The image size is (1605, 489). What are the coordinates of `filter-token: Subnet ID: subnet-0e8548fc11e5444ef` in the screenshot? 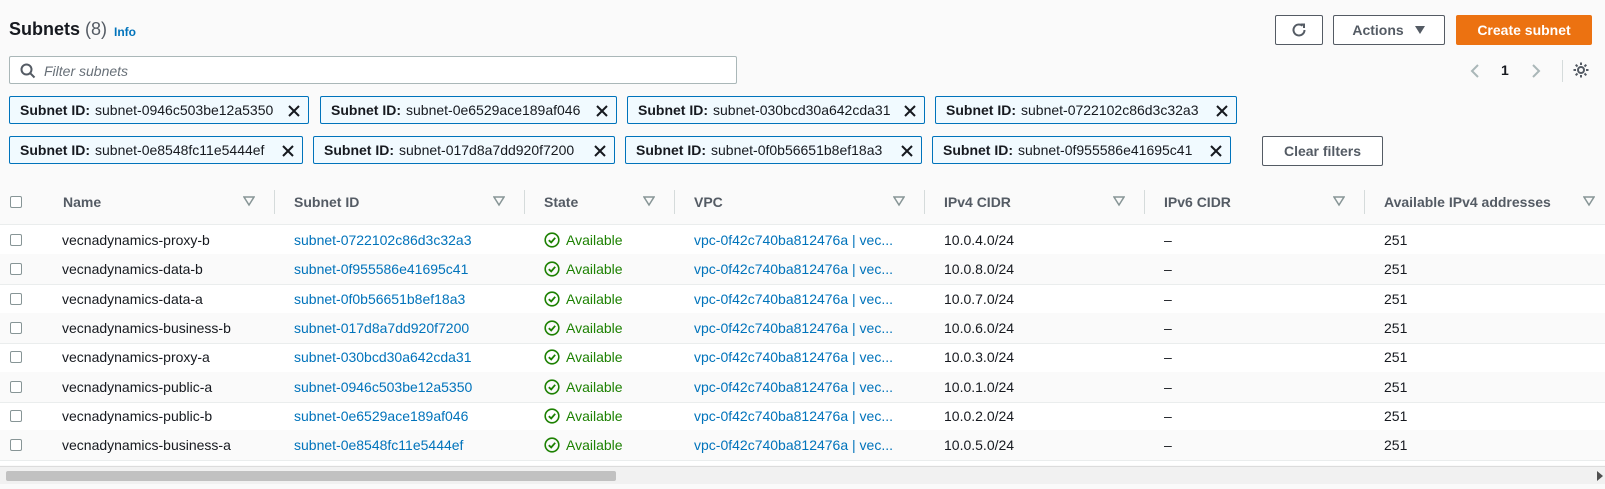 It's located at (156, 150).